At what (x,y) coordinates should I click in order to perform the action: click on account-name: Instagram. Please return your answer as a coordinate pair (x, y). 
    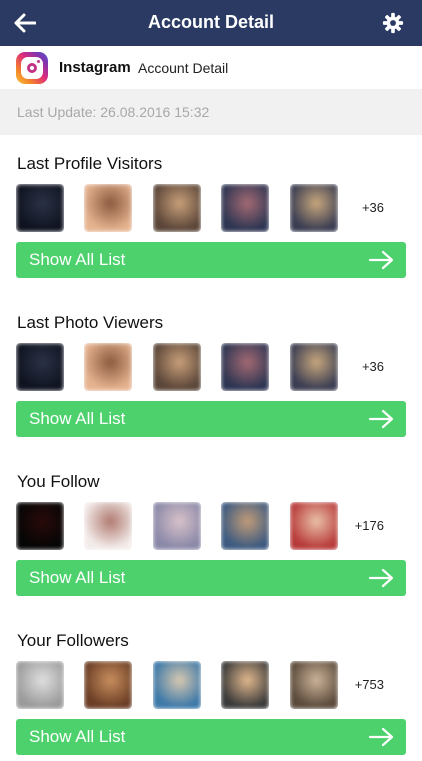
    Looking at the image, I should click on (95, 67).